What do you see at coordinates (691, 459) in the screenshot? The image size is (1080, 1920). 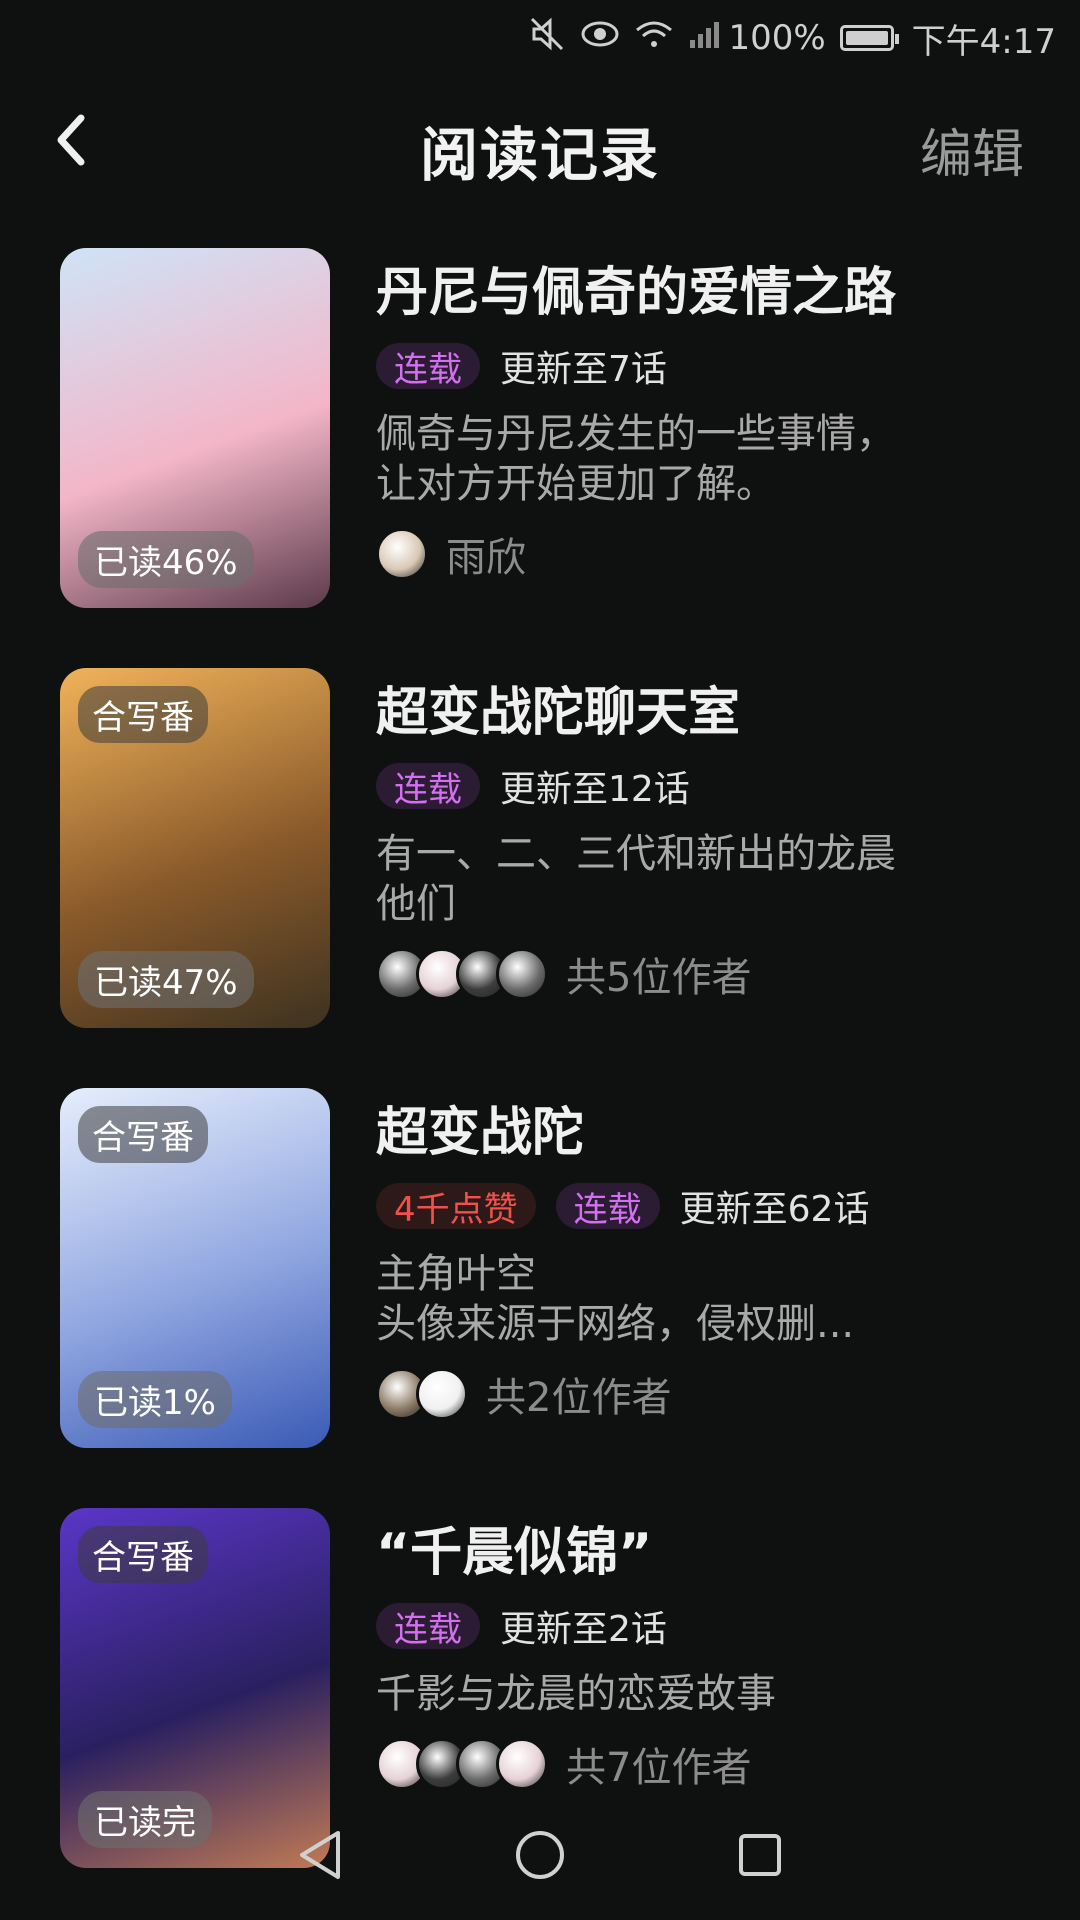 I see `item-description: 佩奇与丹尼发生的一些事情， 让对方开始更加了解。` at bounding box center [691, 459].